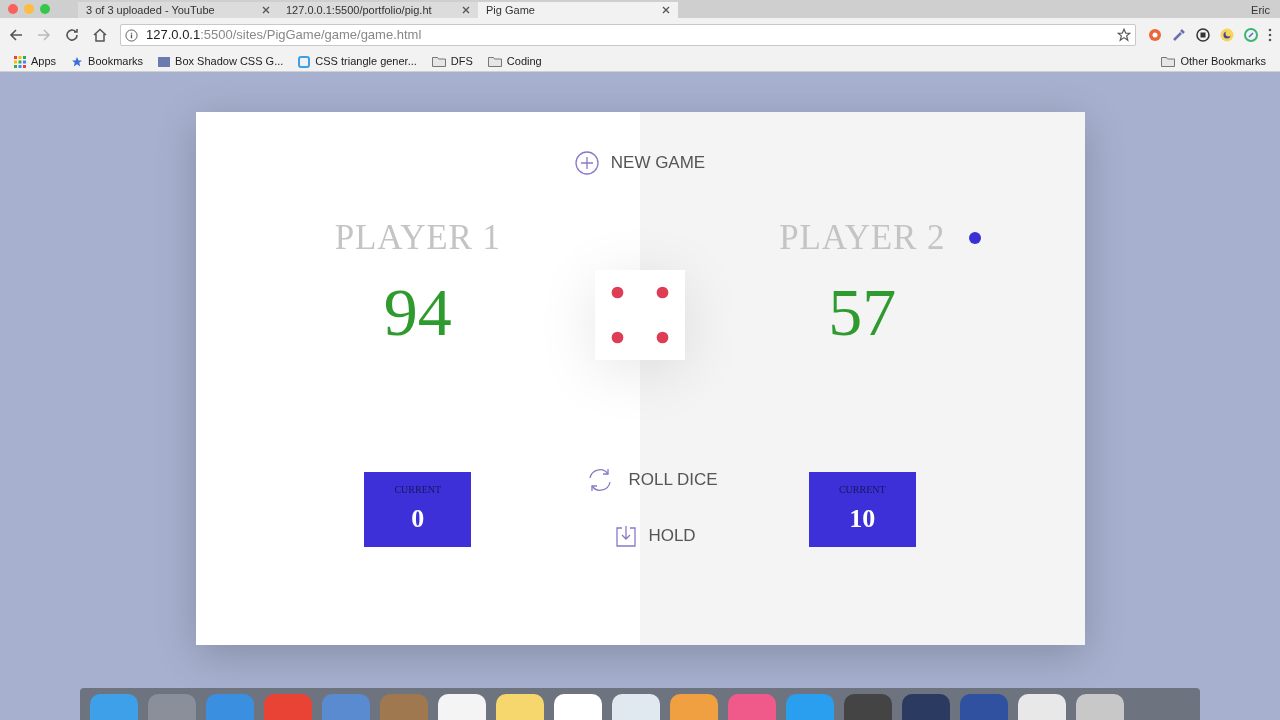 This screenshot has height=720, width=1280. What do you see at coordinates (77, 61) in the screenshot?
I see `star-icon` at bounding box center [77, 61].